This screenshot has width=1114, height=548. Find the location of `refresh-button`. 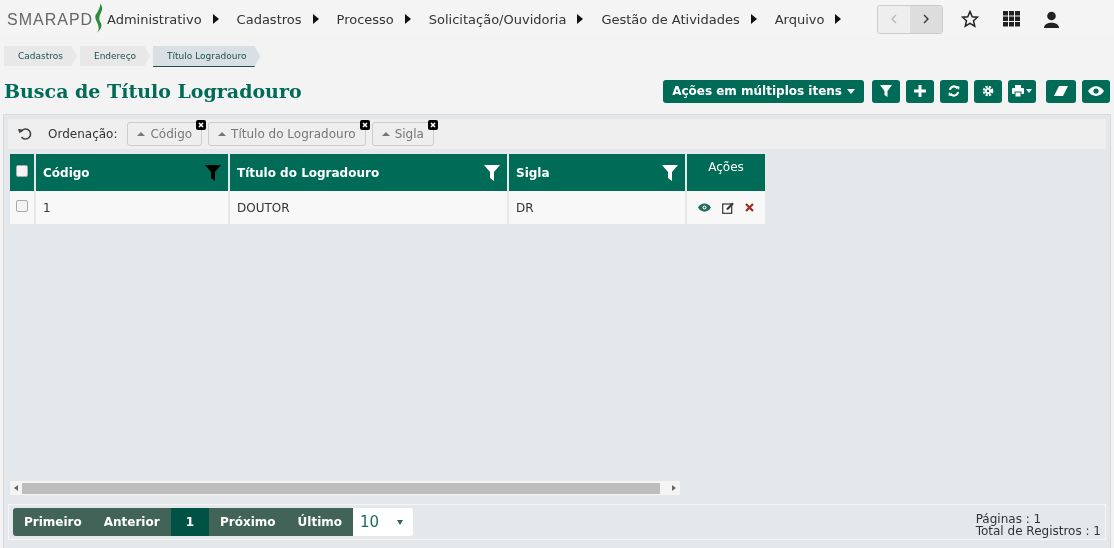

refresh-button is located at coordinates (954, 91).